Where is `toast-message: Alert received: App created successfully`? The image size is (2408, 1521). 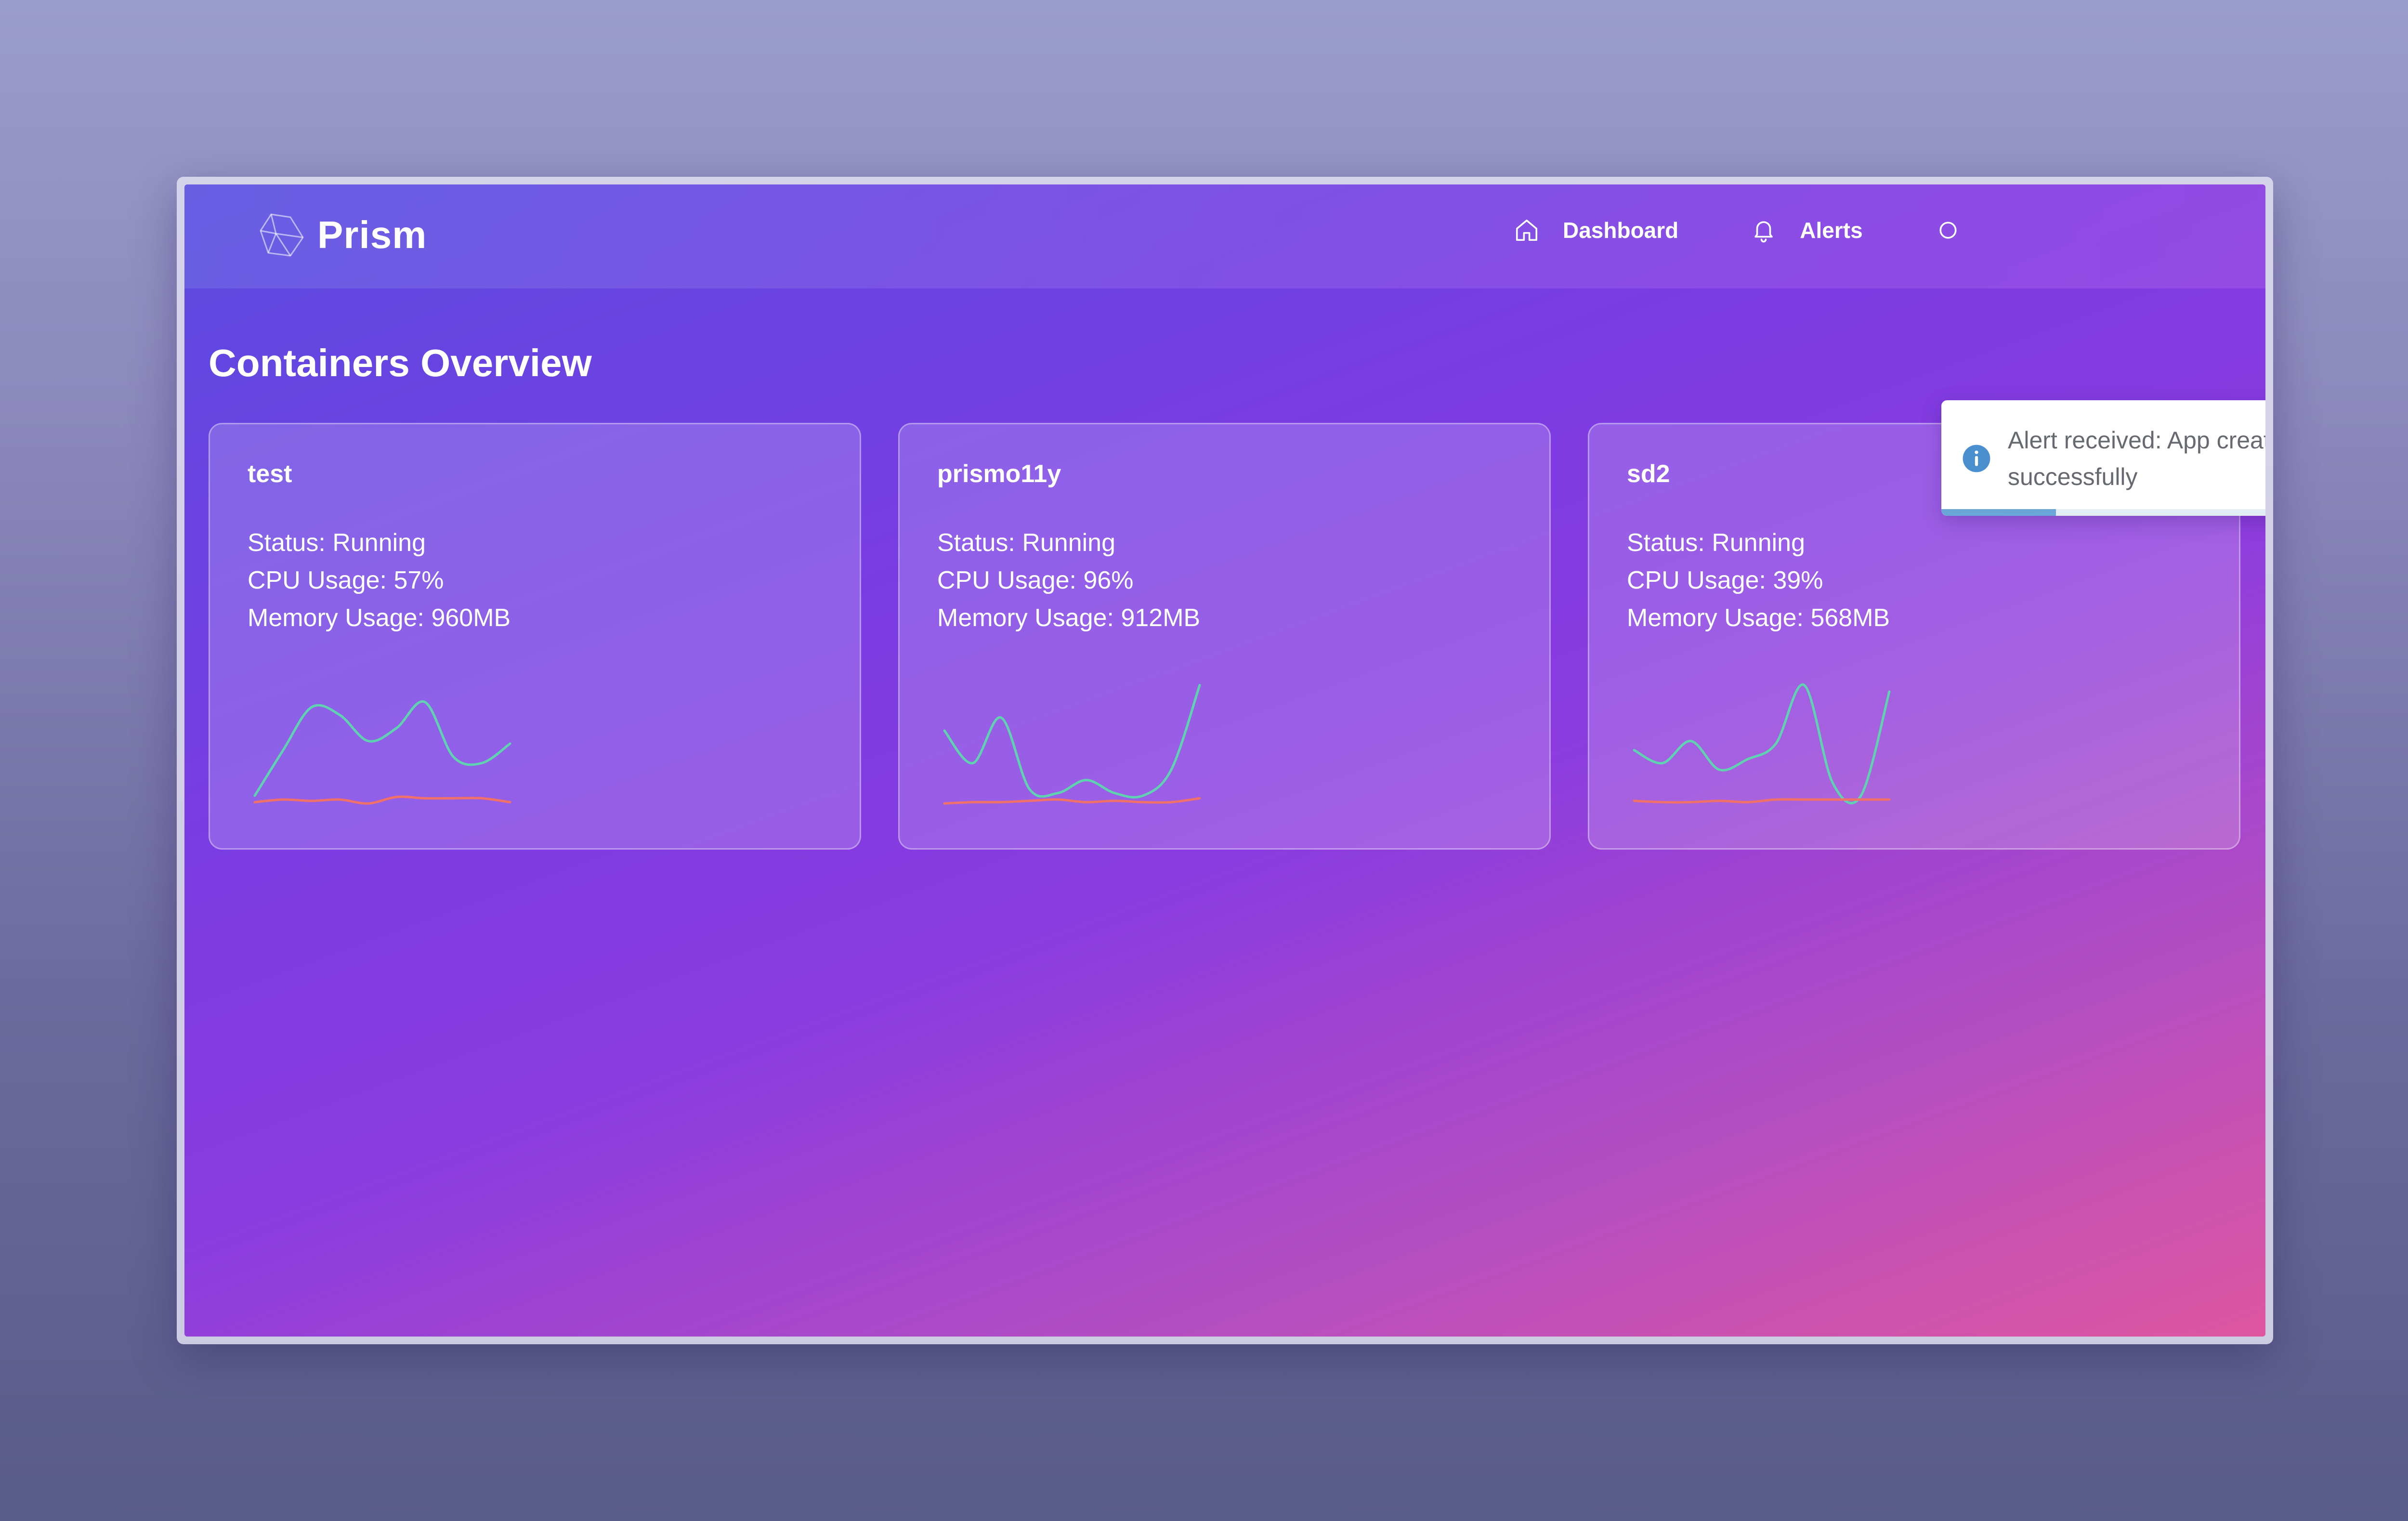
toast-message: Alert received: App created successfully is located at coordinates (2136, 458).